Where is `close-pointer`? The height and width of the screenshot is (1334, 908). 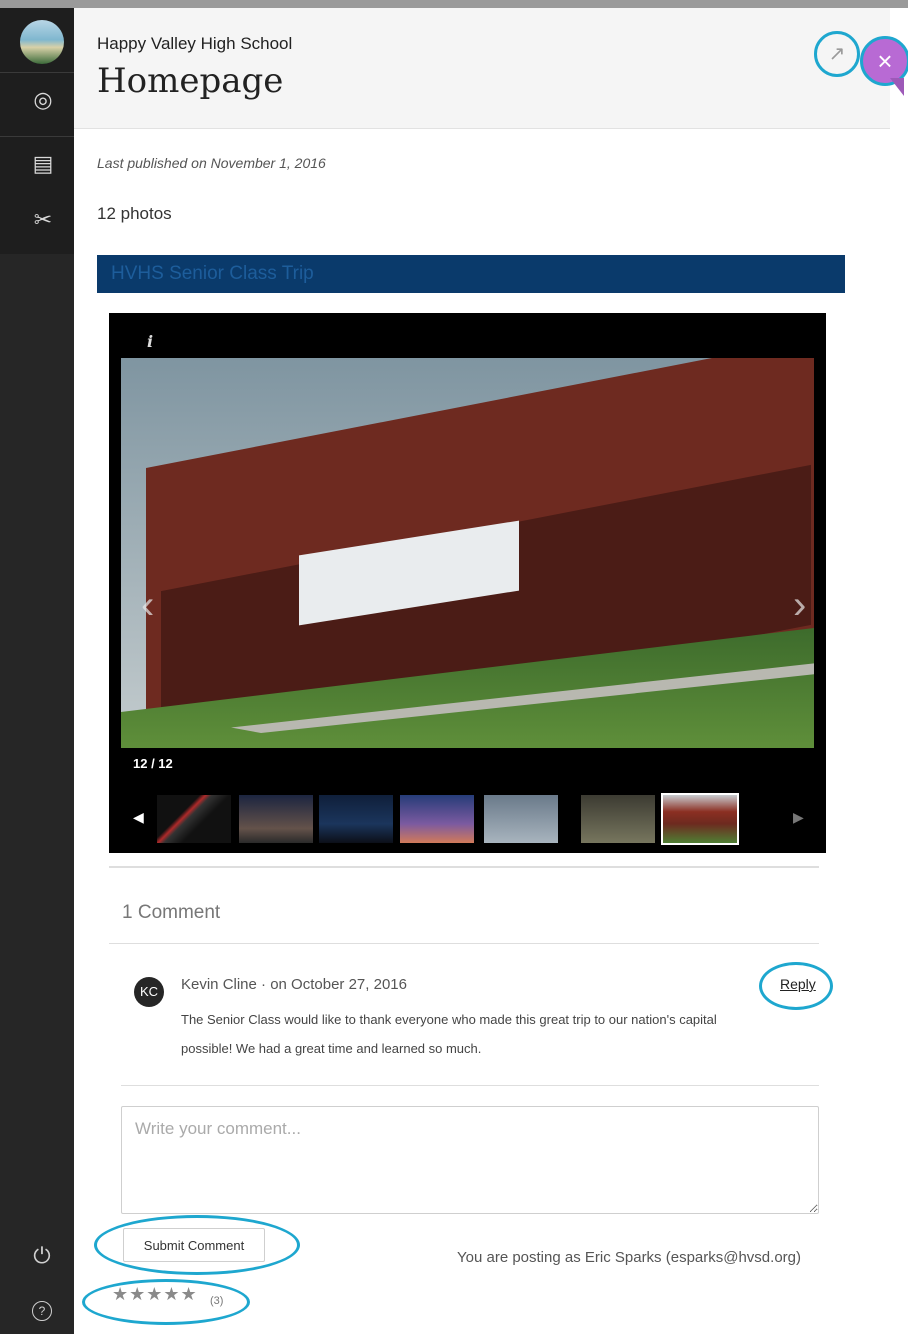 close-pointer is located at coordinates (897, 87).